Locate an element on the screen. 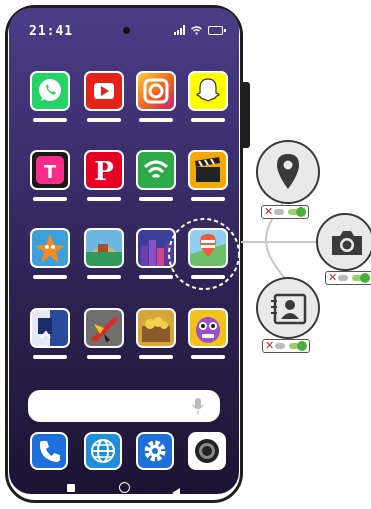  app-youtube is located at coordinates (104, 91).